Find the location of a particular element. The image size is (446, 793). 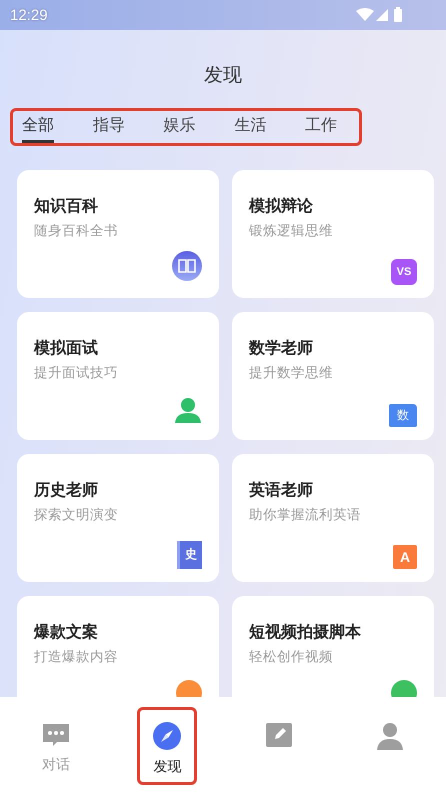

page-title: 发现 is located at coordinates (223, 75).